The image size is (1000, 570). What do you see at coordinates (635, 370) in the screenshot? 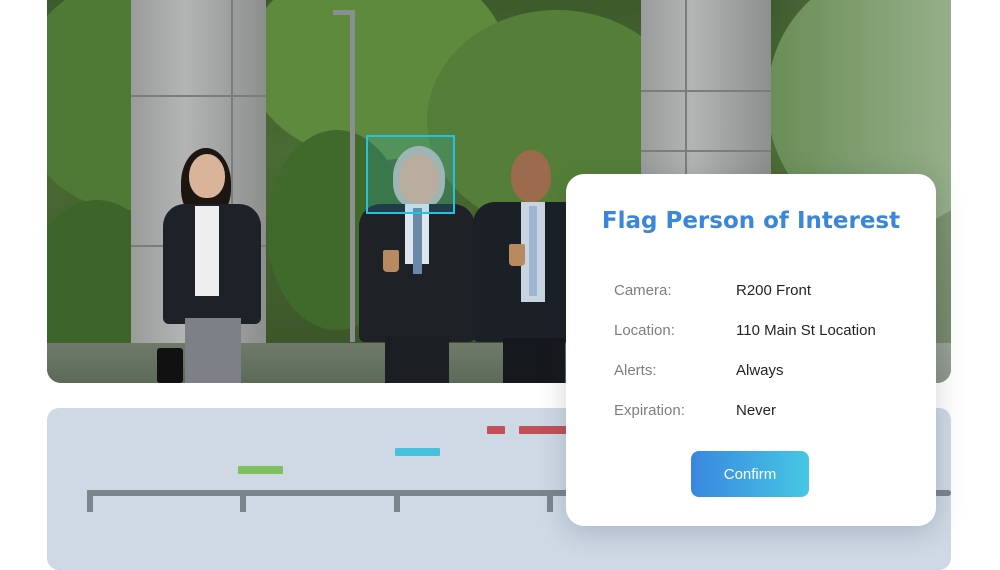
I see `detail-label: Alerts:` at bounding box center [635, 370].